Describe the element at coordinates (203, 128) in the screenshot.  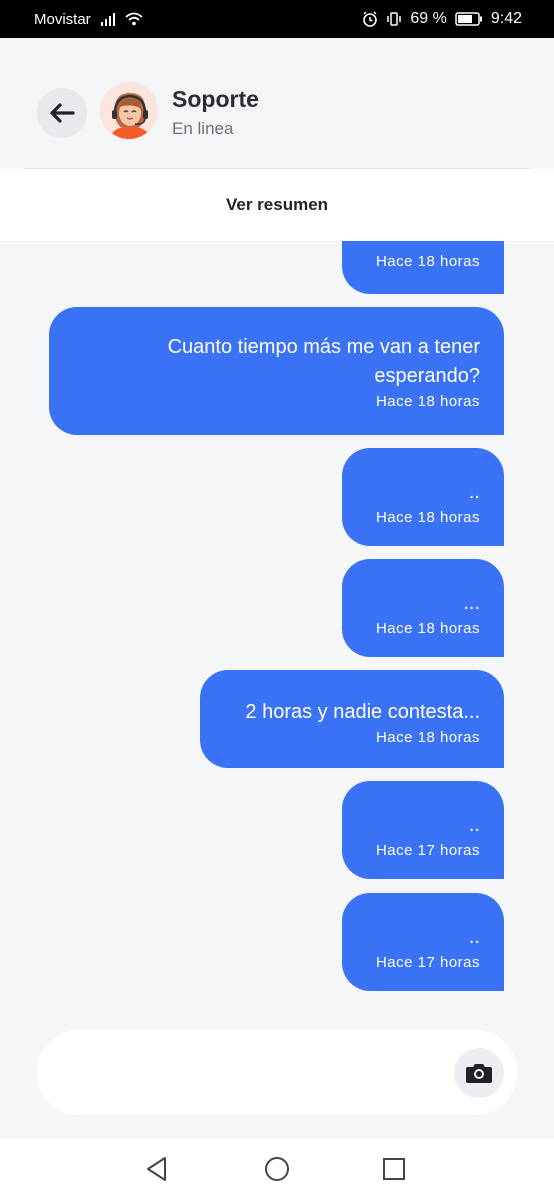
I see `contact-status: En linea` at that location.